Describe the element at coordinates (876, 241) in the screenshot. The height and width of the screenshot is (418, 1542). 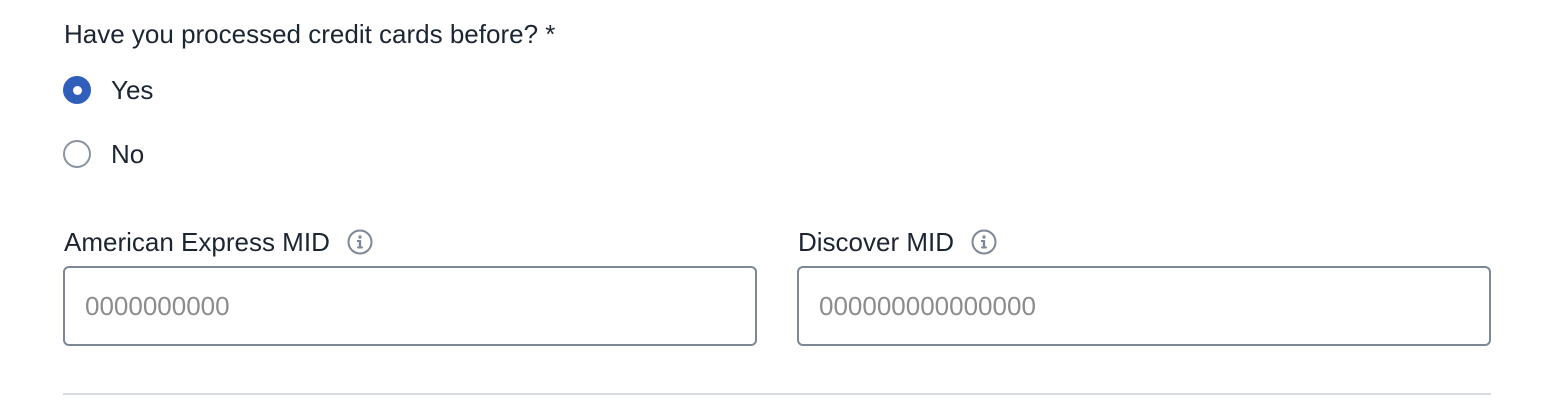
I see `discover-mid-label: Discover MID` at that location.